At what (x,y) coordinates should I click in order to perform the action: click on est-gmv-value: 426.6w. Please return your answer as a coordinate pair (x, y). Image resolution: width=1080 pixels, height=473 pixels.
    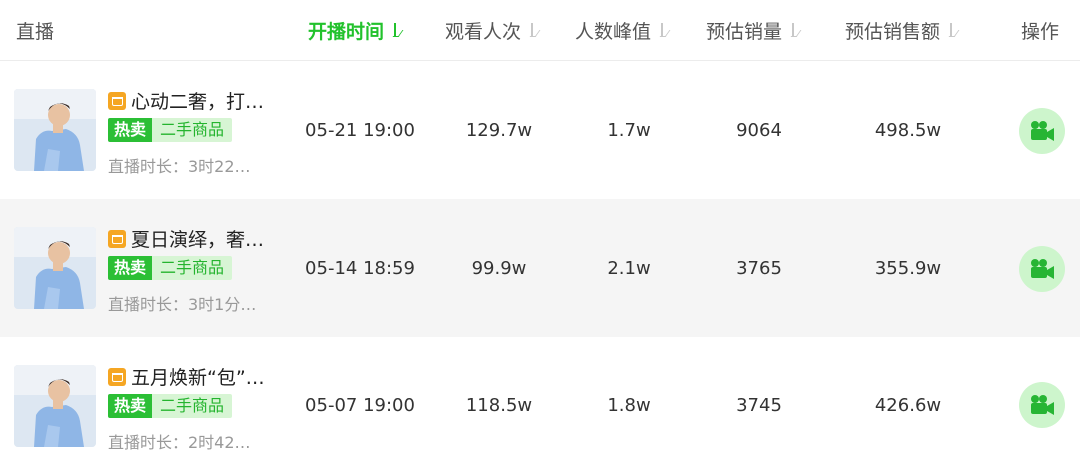
    Looking at the image, I should click on (908, 405).